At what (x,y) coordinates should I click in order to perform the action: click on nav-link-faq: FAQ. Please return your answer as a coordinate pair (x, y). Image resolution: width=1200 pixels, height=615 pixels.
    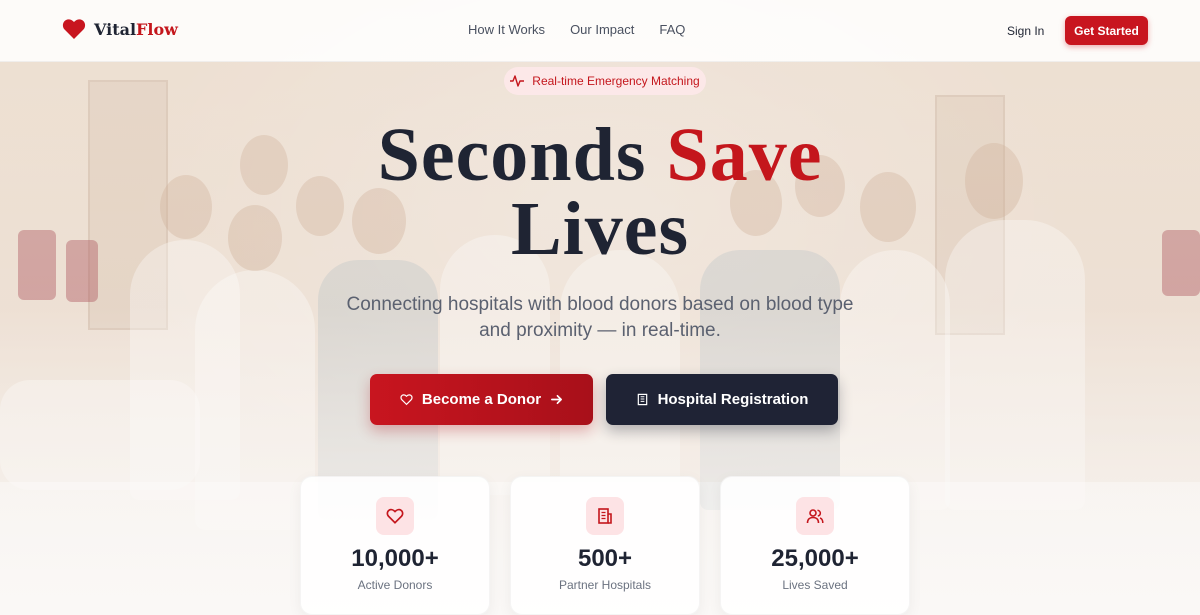
    Looking at the image, I should click on (672, 29).